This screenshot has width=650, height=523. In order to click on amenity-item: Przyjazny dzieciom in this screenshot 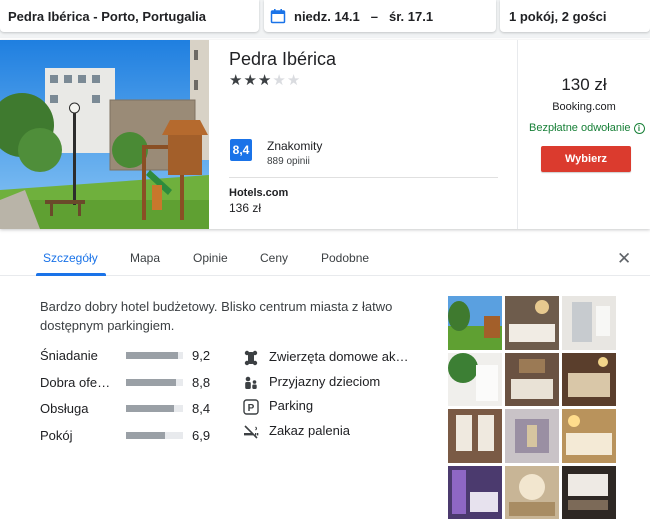, I will do `click(338, 386)`.